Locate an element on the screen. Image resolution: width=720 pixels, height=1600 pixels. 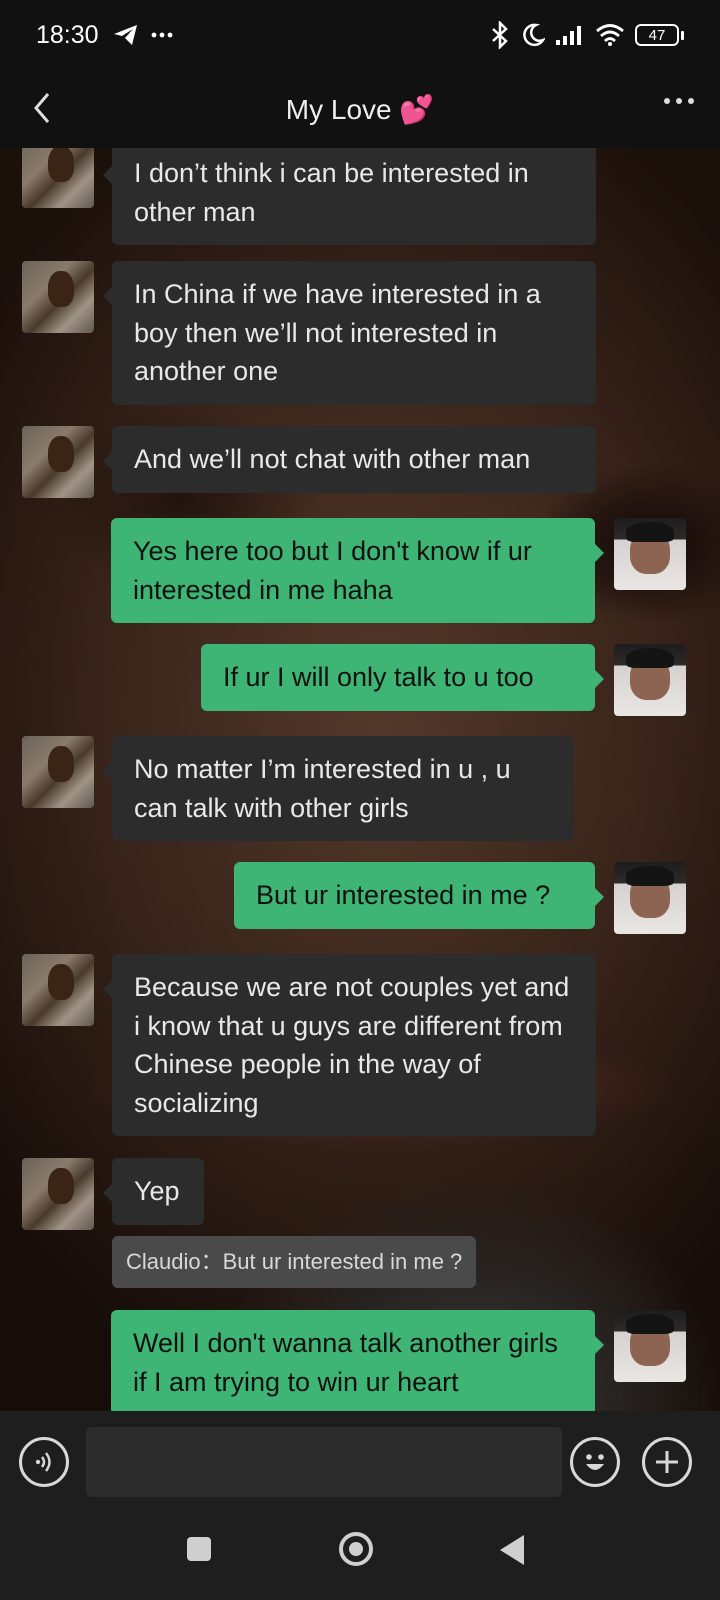
moon-icon is located at coordinates (534, 35).